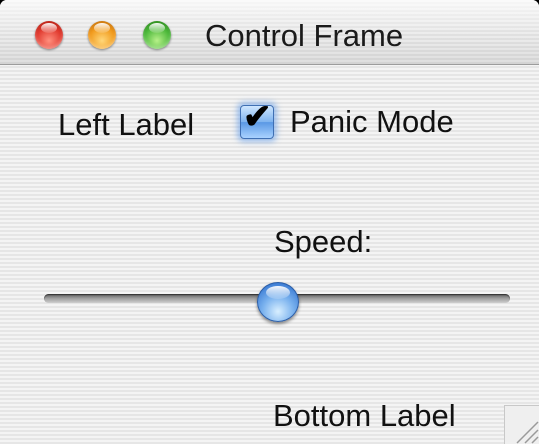 The image size is (539, 444). Describe the element at coordinates (257, 117) in the screenshot. I see `checkmark-icon: ✔` at that location.